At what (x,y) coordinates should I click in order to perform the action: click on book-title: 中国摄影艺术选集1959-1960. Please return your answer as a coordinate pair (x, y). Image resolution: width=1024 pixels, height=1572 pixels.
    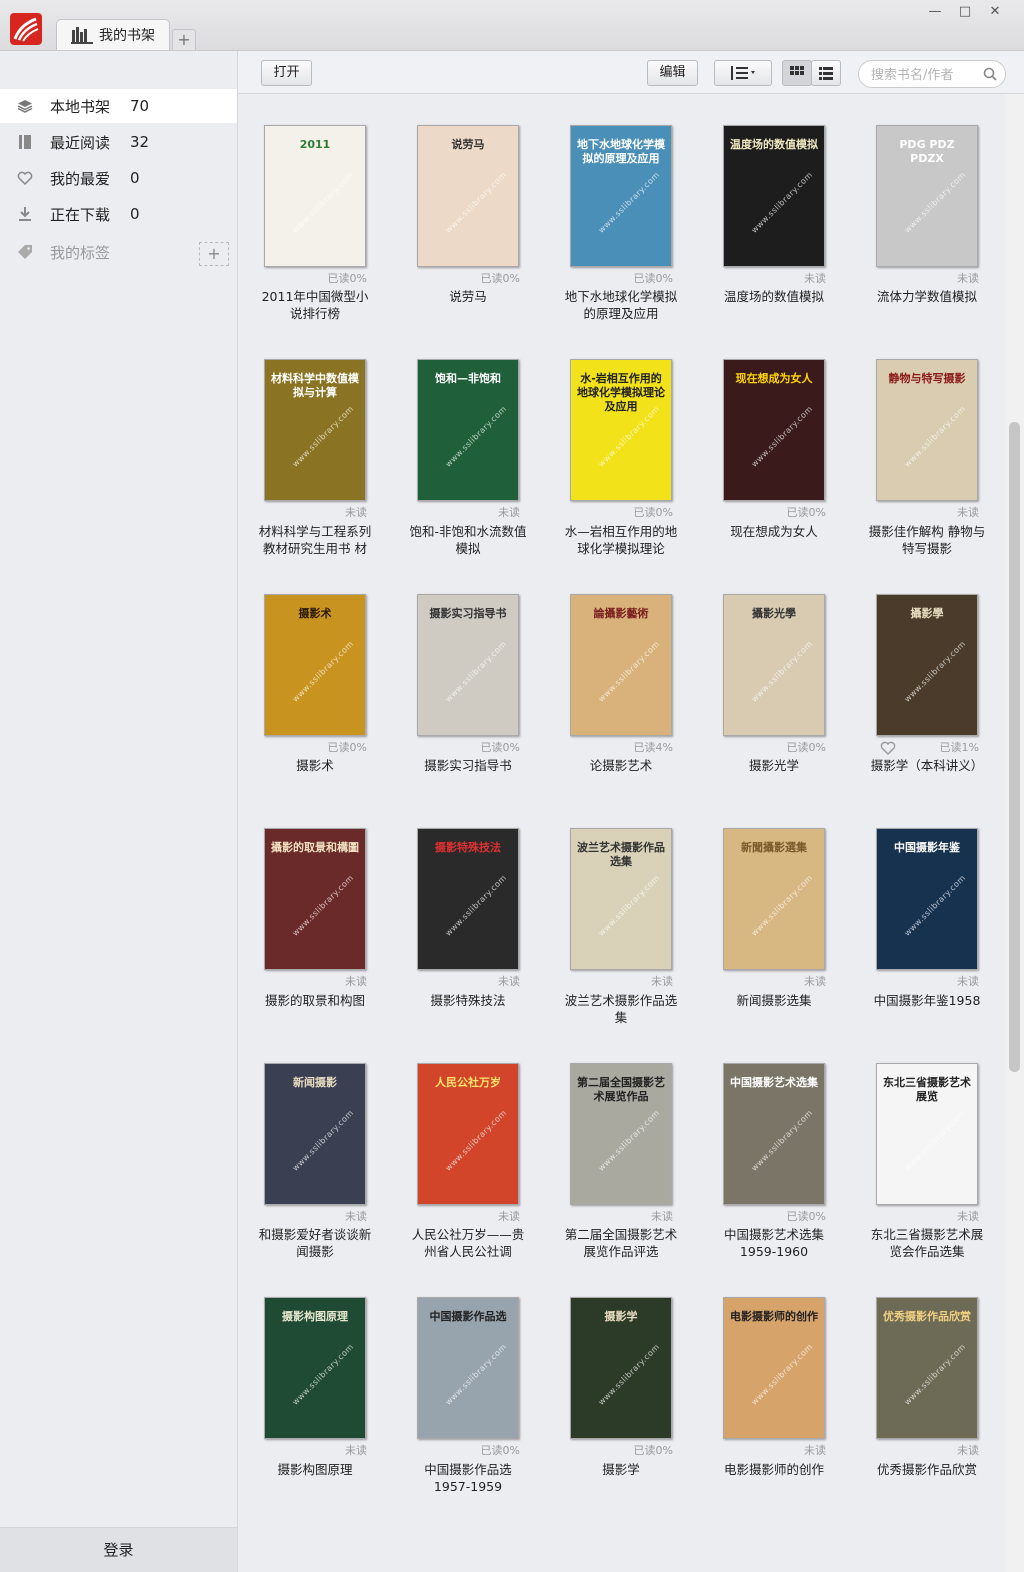
    Looking at the image, I should click on (774, 1243).